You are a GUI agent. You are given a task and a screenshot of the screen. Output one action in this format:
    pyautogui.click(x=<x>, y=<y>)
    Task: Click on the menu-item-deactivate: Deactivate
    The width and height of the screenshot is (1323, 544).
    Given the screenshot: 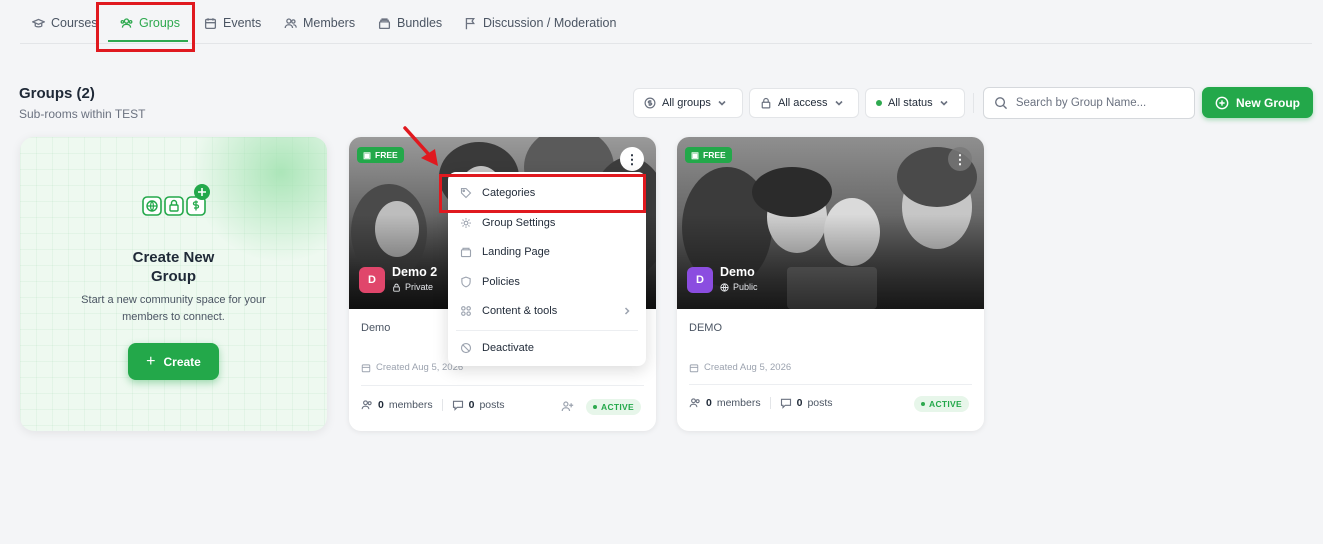 What is the action you would take?
    pyautogui.click(x=547, y=347)
    